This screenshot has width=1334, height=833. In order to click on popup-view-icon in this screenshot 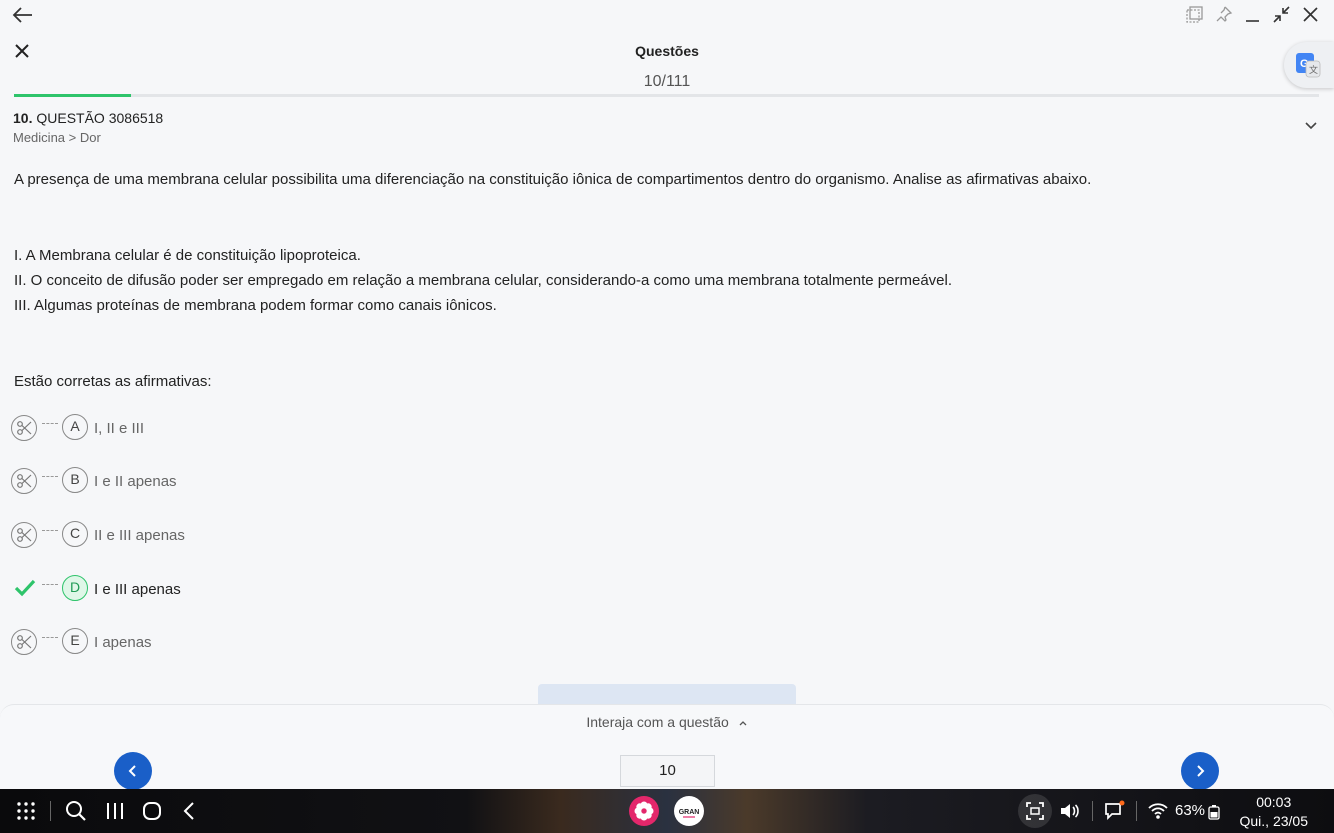, I will do `click(1194, 14)`.